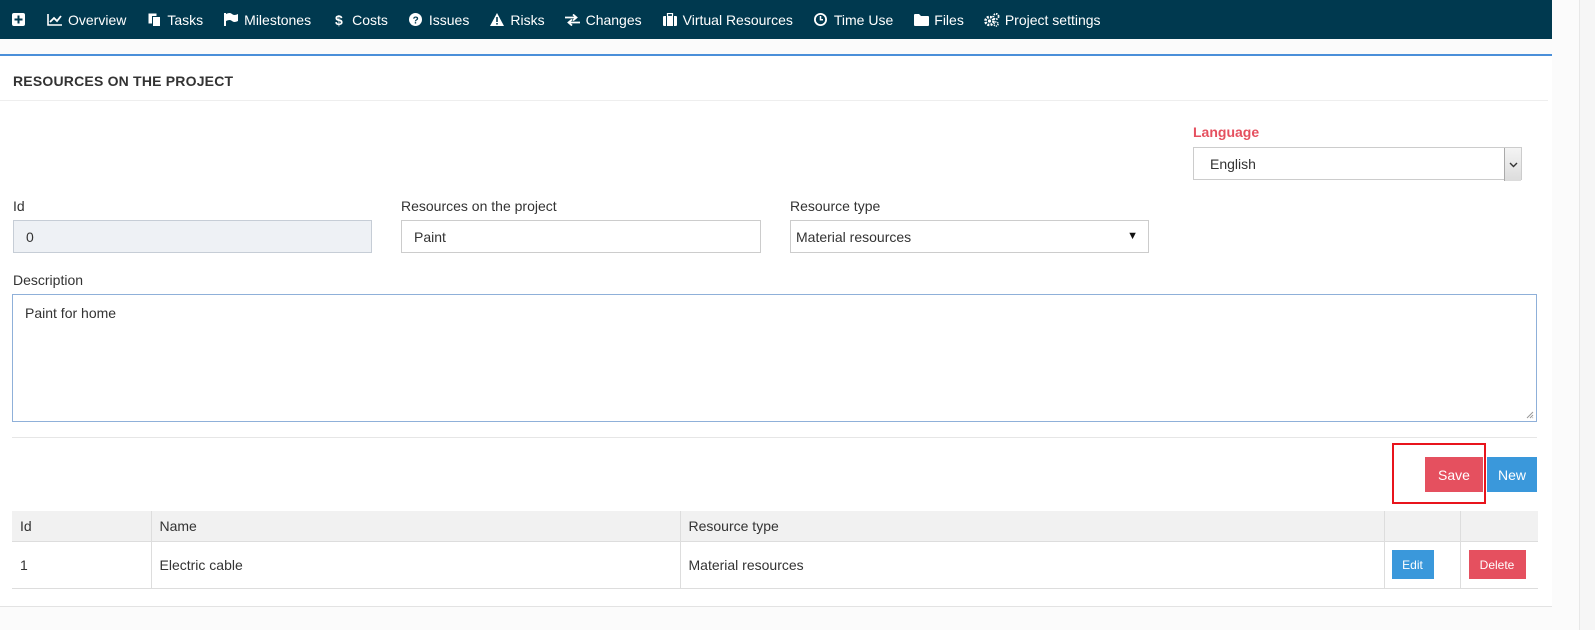 This screenshot has height=630, width=1595. I want to click on nav-files: Files, so click(938, 20).